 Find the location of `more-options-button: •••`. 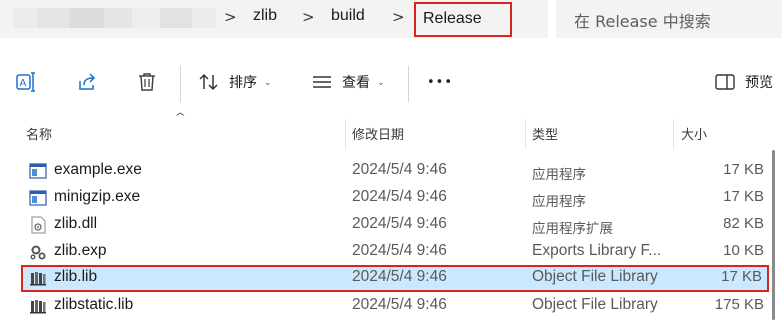

more-options-button: ••• is located at coordinates (440, 82).